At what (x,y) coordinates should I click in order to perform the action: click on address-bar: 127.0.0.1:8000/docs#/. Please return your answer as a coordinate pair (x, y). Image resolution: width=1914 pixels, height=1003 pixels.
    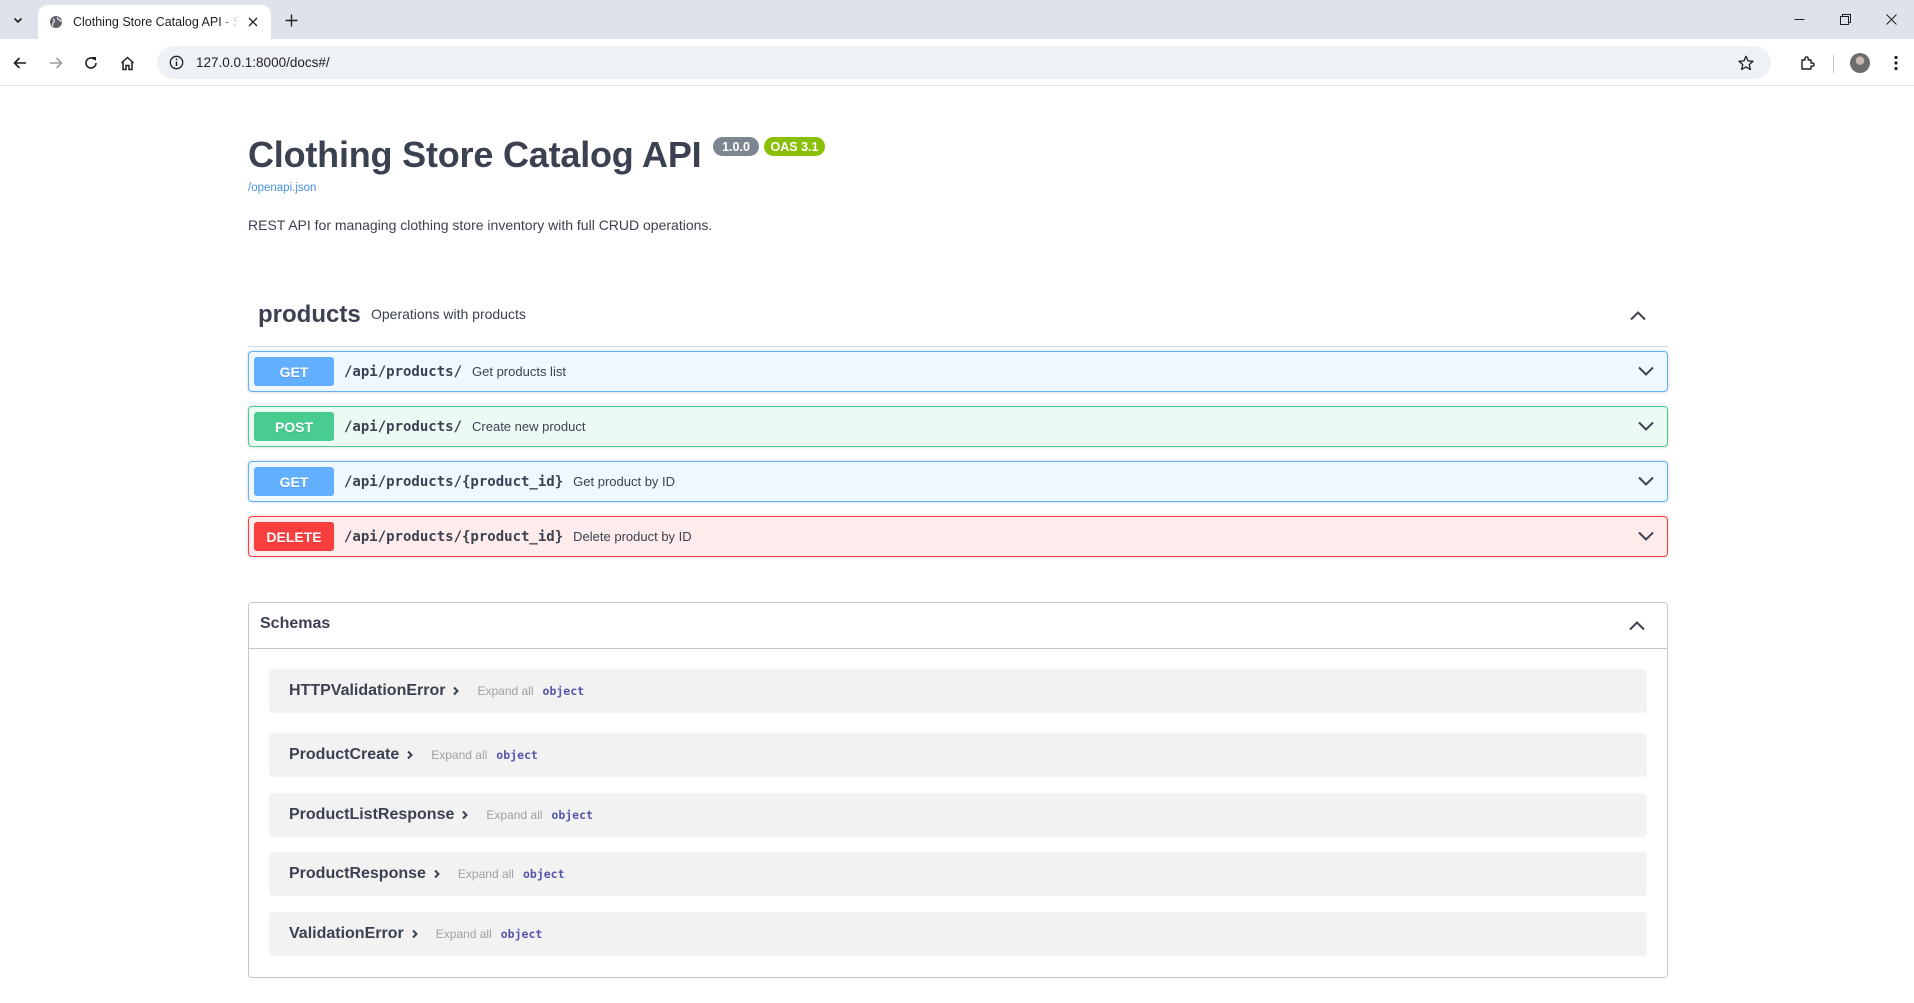
    Looking at the image, I should click on (964, 62).